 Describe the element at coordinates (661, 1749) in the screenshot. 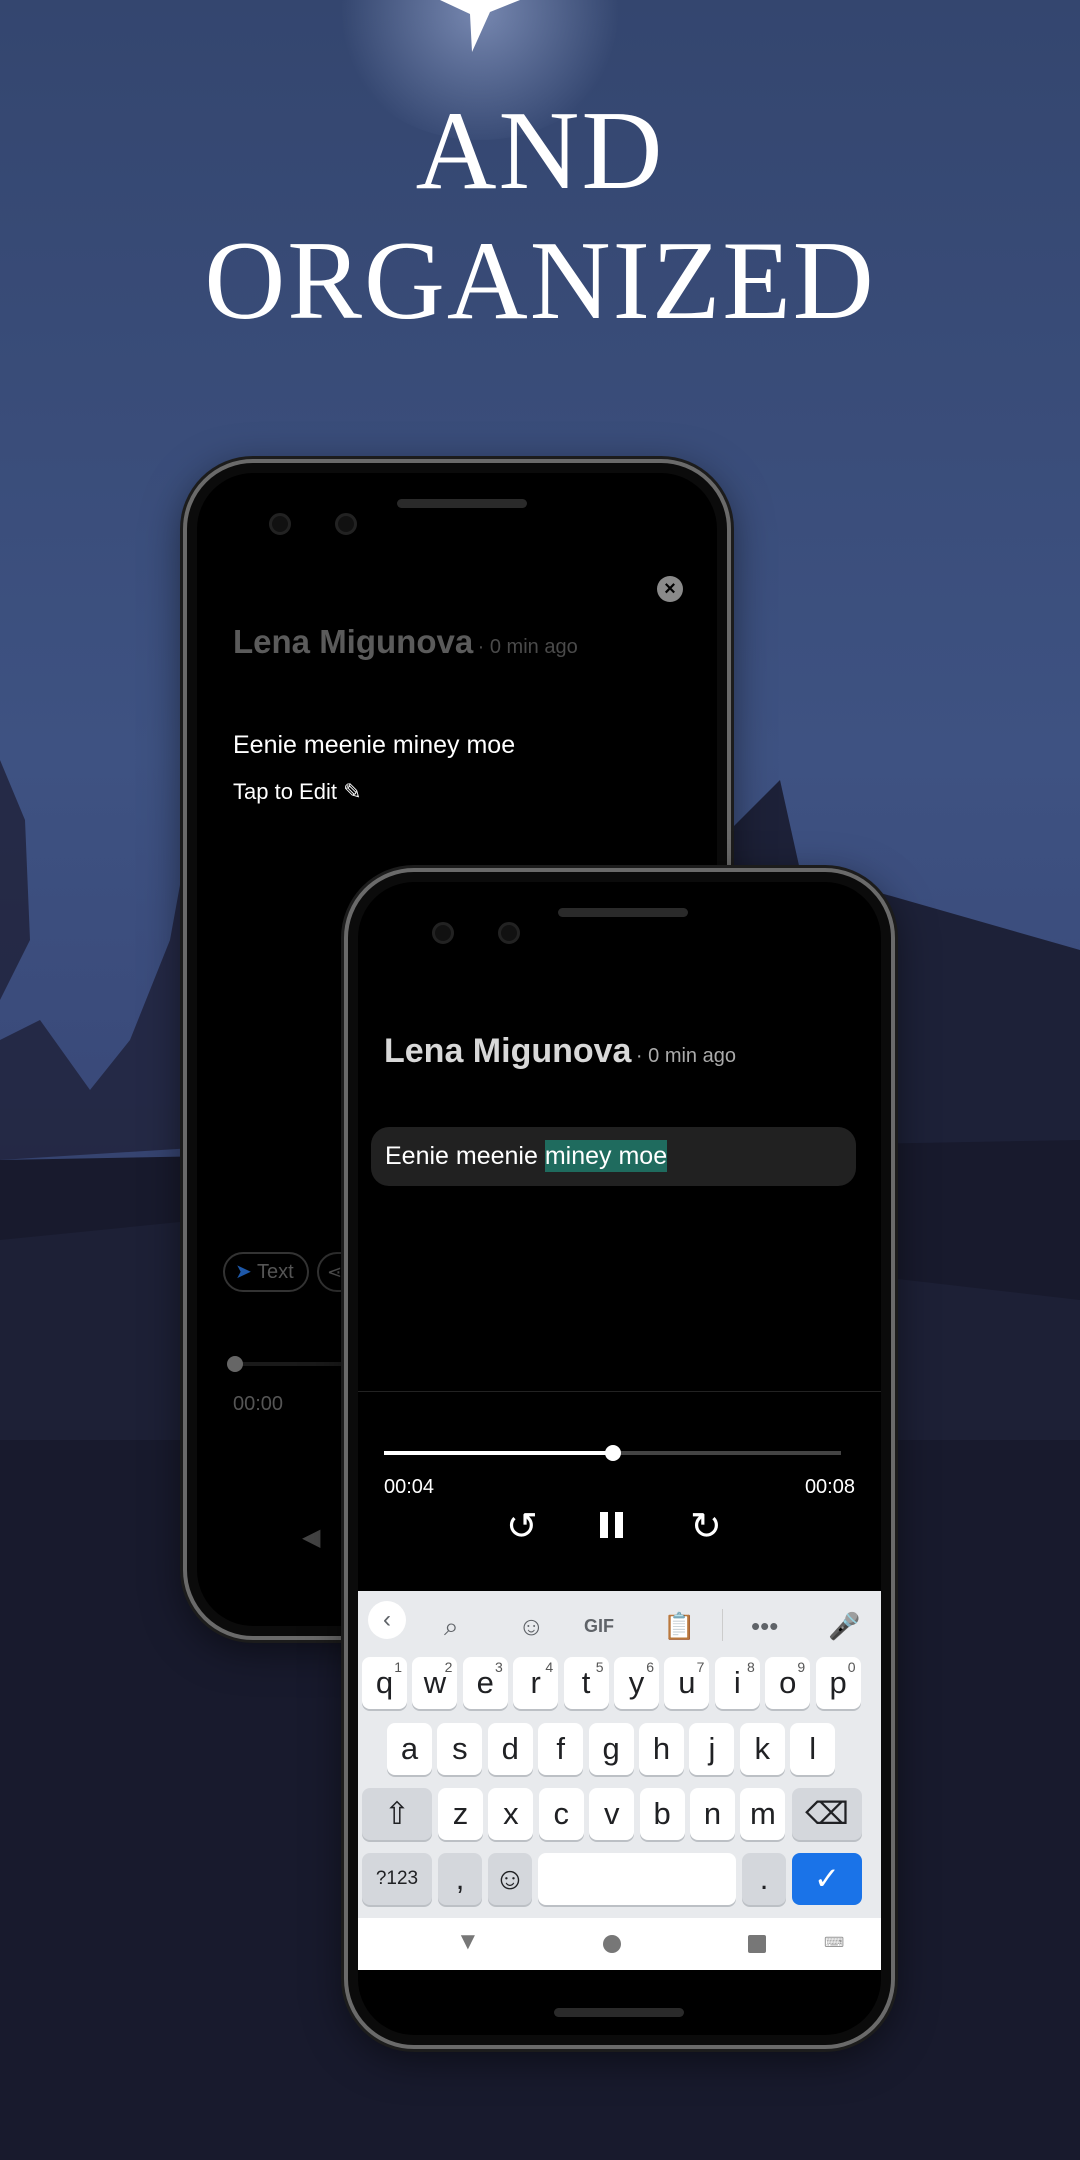

I see `key-h: h` at that location.